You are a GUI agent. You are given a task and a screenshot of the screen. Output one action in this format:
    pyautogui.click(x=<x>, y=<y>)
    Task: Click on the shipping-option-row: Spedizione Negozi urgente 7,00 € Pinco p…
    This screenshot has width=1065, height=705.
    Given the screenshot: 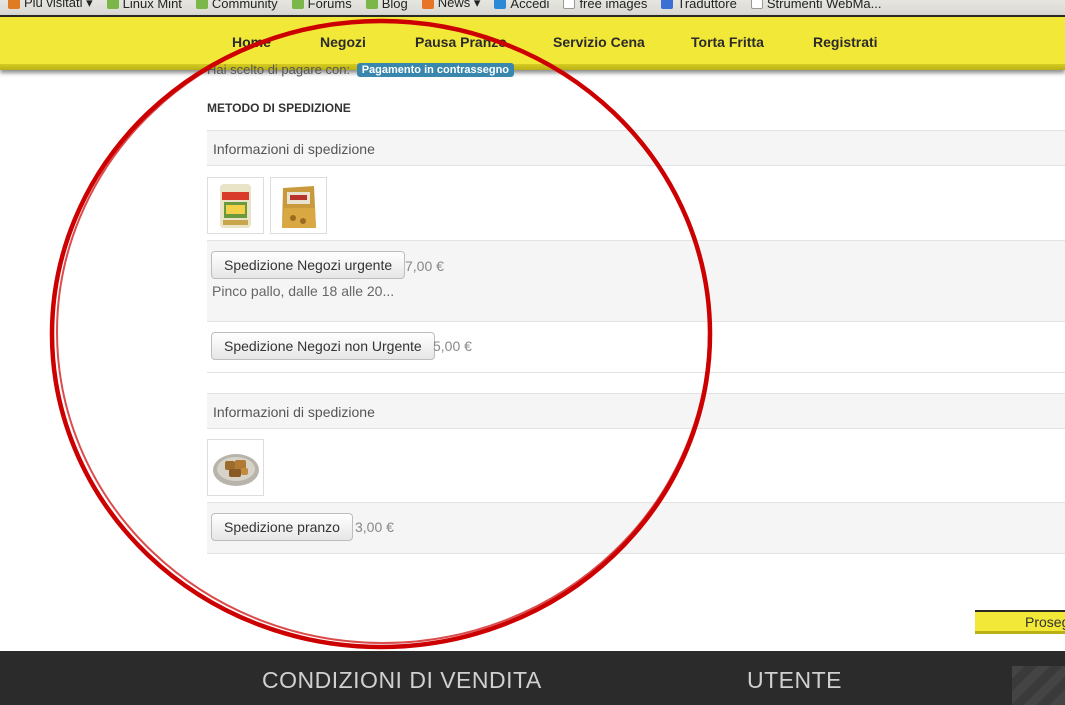 What is the action you would take?
    pyautogui.click(x=636, y=281)
    